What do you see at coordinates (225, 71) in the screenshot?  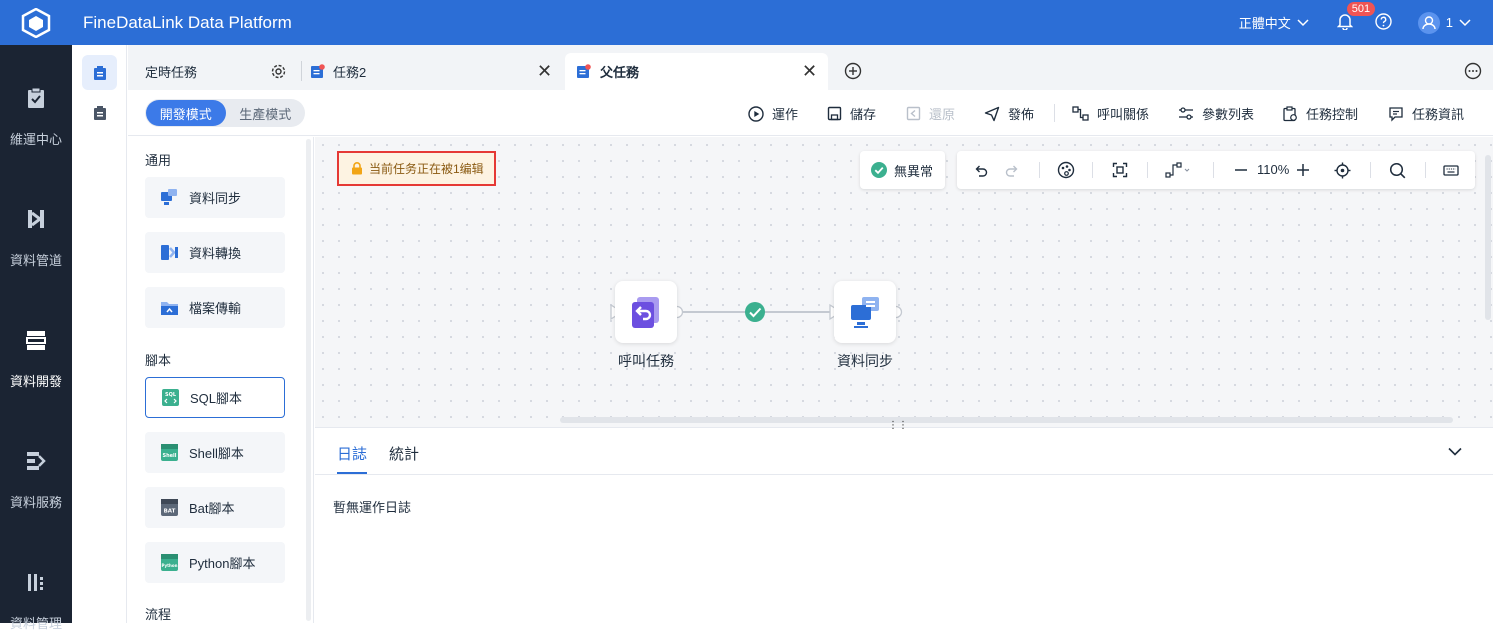 I see `tab-scheduled-tasks: 定時任務` at bounding box center [225, 71].